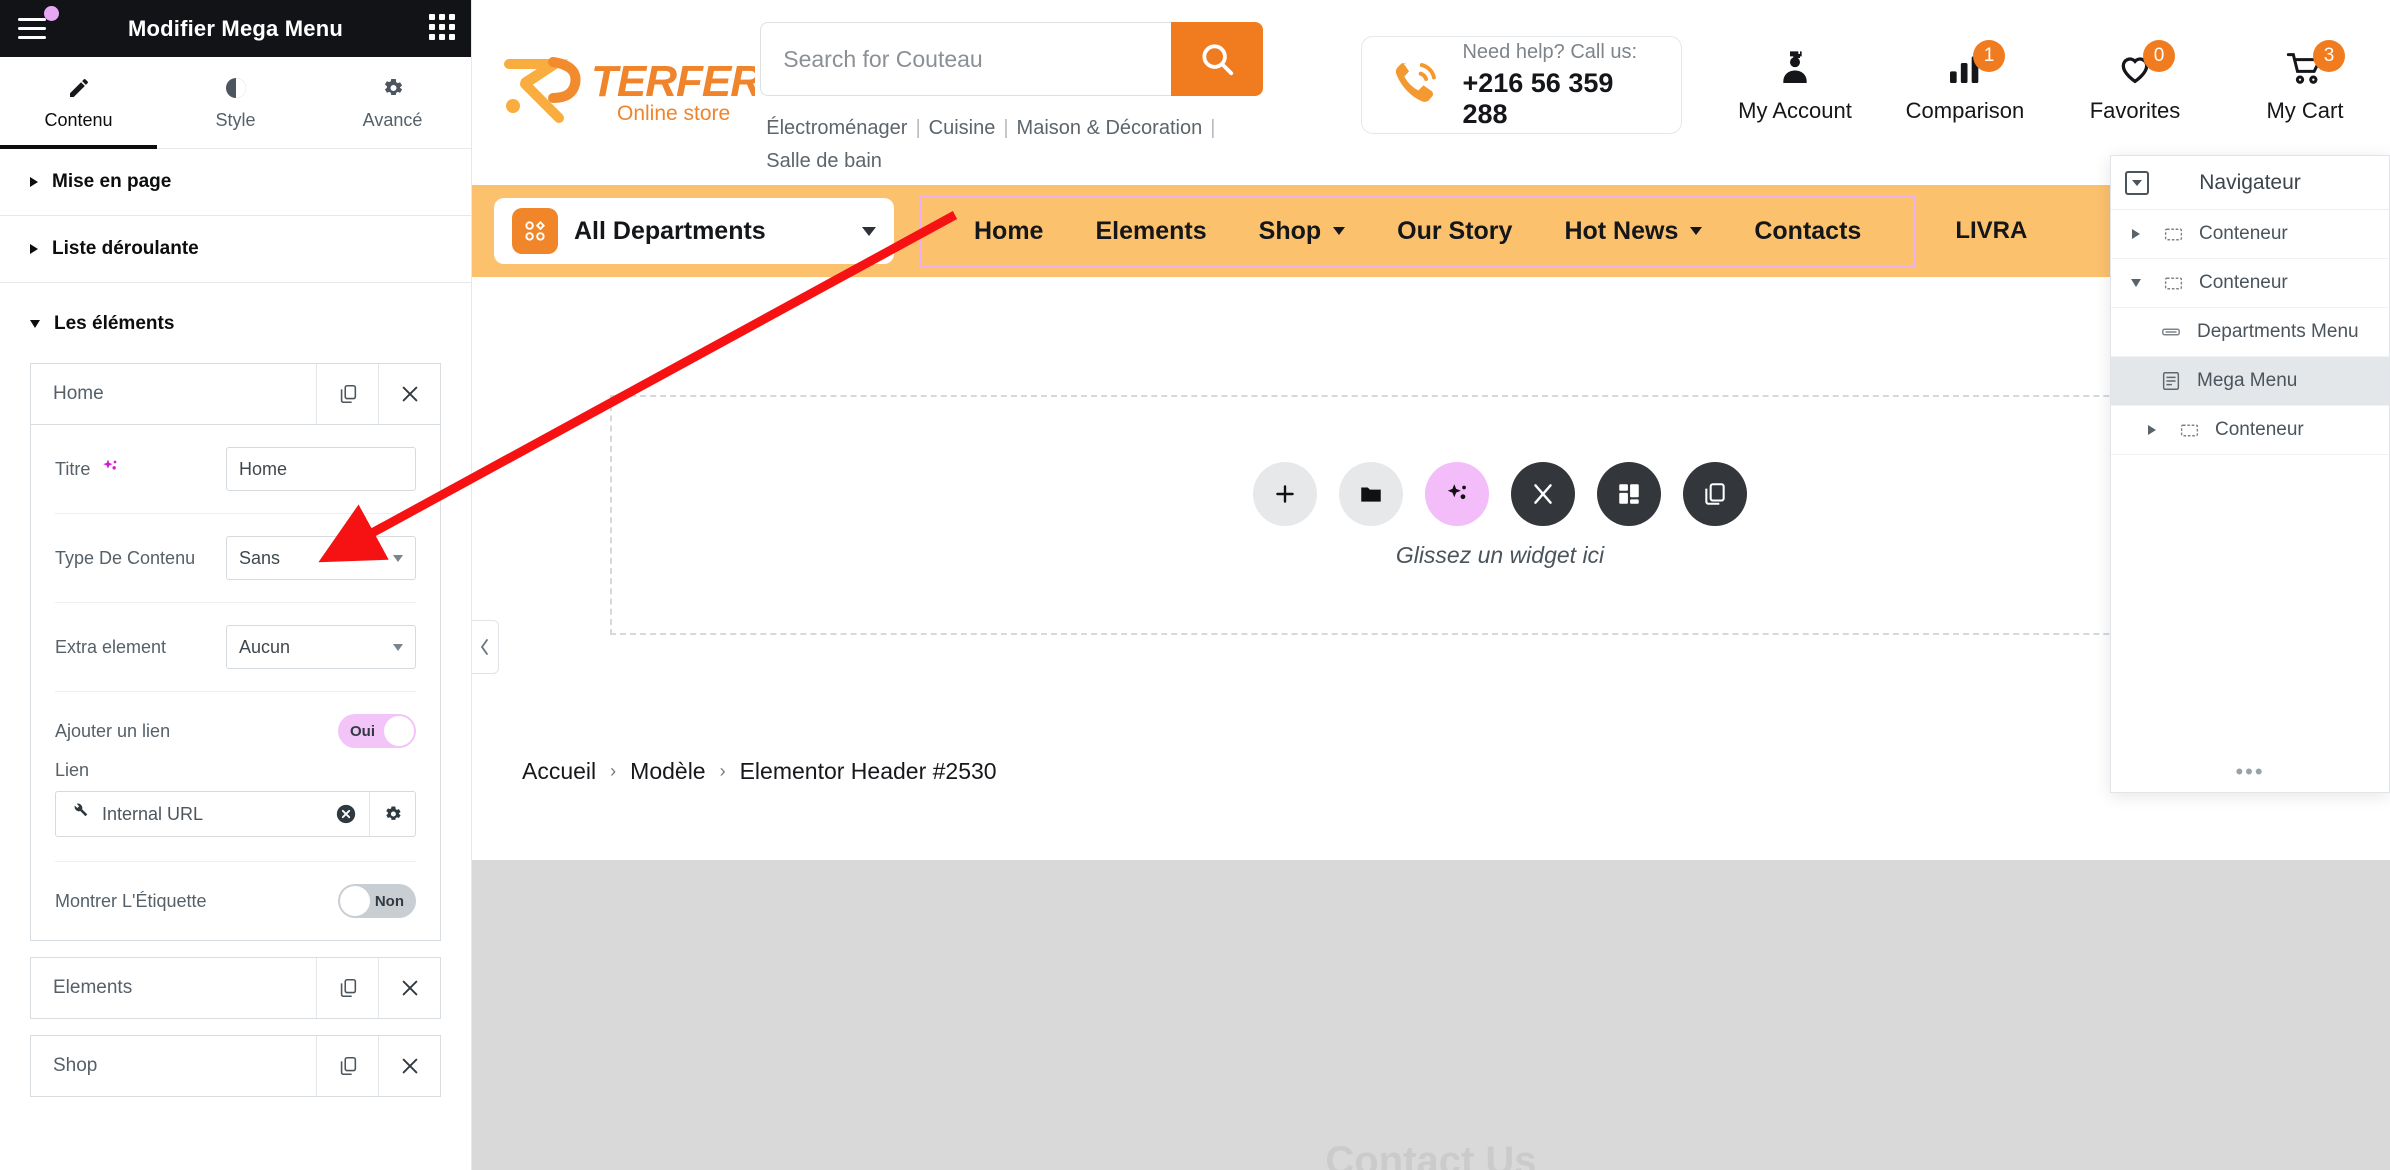 The height and width of the screenshot is (1170, 2390). Describe the element at coordinates (265, 646) in the screenshot. I see `extra-element-value: Aucun` at that location.